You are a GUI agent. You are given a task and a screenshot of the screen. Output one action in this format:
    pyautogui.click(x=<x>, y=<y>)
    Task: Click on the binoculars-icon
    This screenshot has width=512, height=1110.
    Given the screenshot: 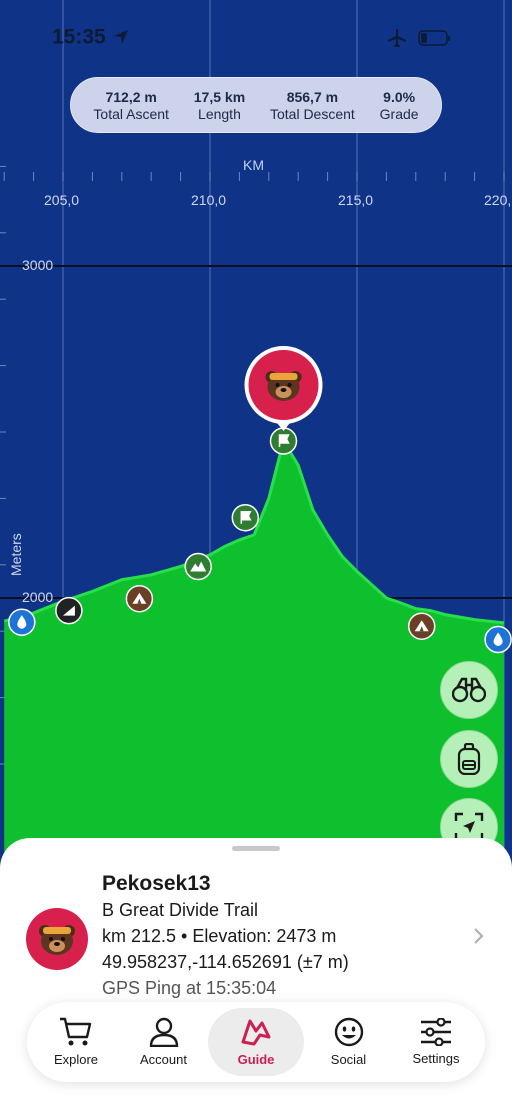 What is the action you would take?
    pyautogui.click(x=469, y=690)
    